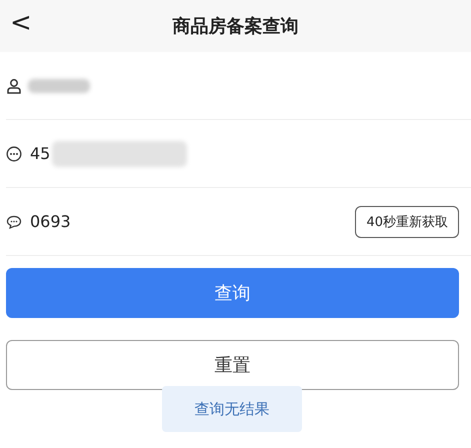 This screenshot has width=471, height=448. What do you see at coordinates (232, 293) in the screenshot?
I see `query-button: 查询` at bounding box center [232, 293].